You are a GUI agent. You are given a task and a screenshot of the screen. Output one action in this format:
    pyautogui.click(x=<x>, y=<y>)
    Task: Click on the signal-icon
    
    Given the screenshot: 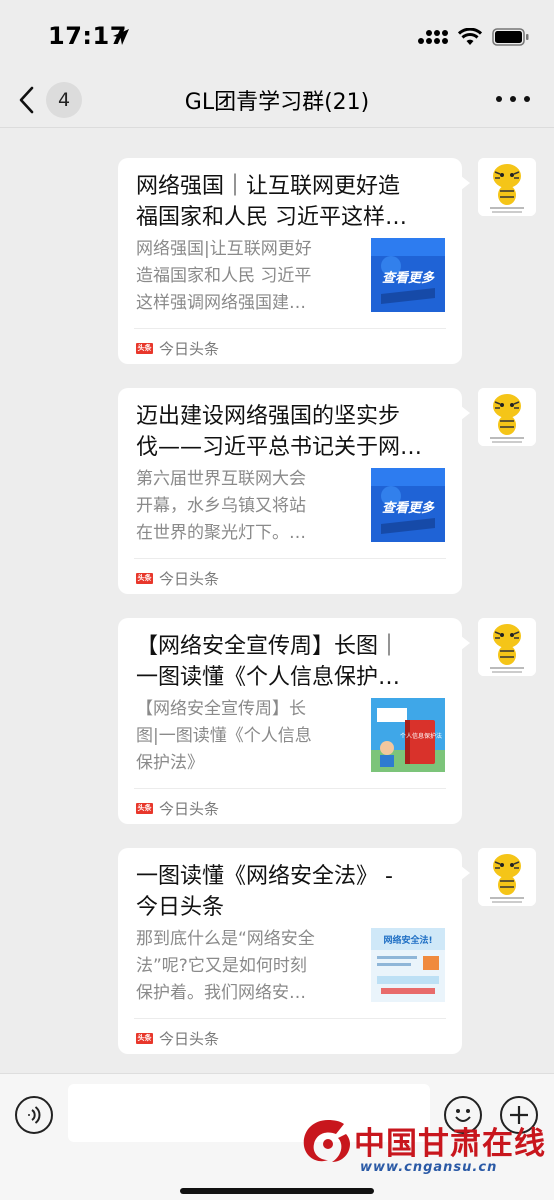 What is the action you would take?
    pyautogui.click(x=433, y=37)
    